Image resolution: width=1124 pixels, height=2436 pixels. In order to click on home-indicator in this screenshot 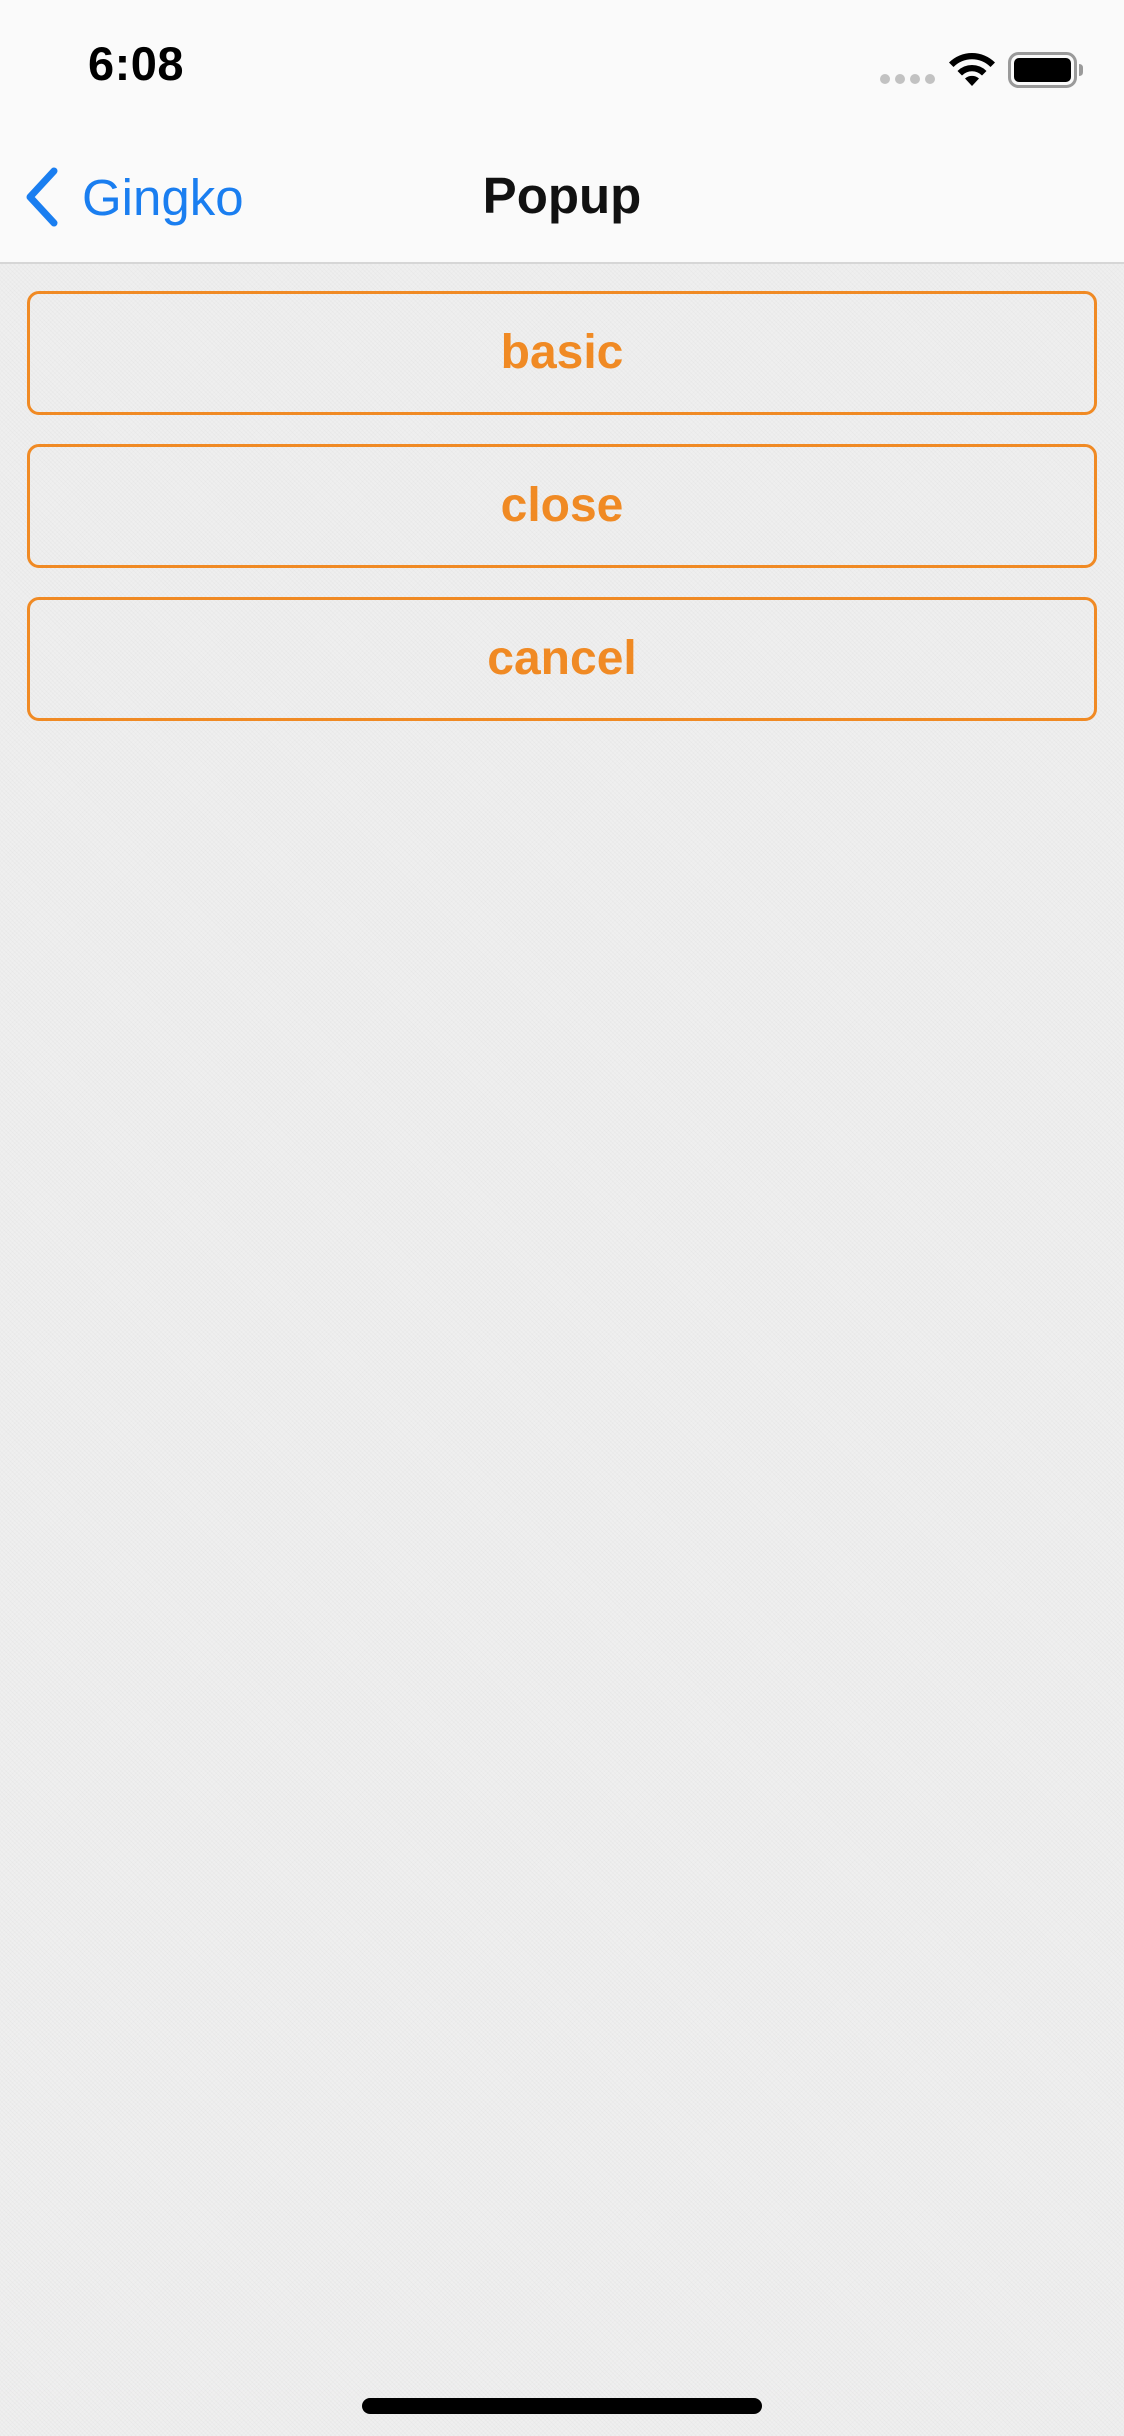, I will do `click(562, 2406)`.